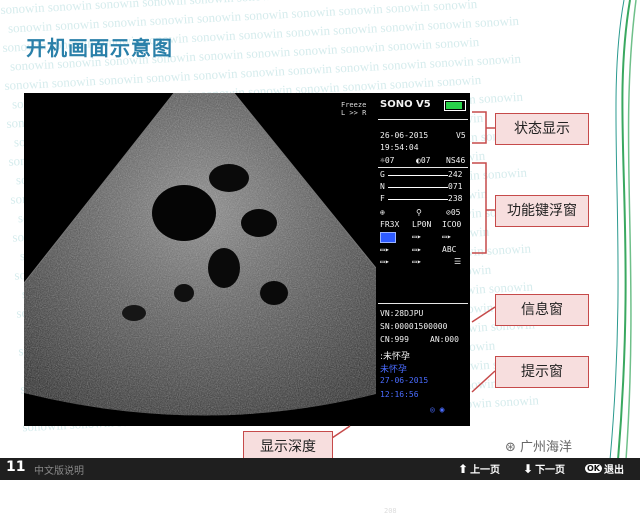  What do you see at coordinates (550, 470) in the screenshot?
I see `next-label: 下一页` at bounding box center [550, 470].